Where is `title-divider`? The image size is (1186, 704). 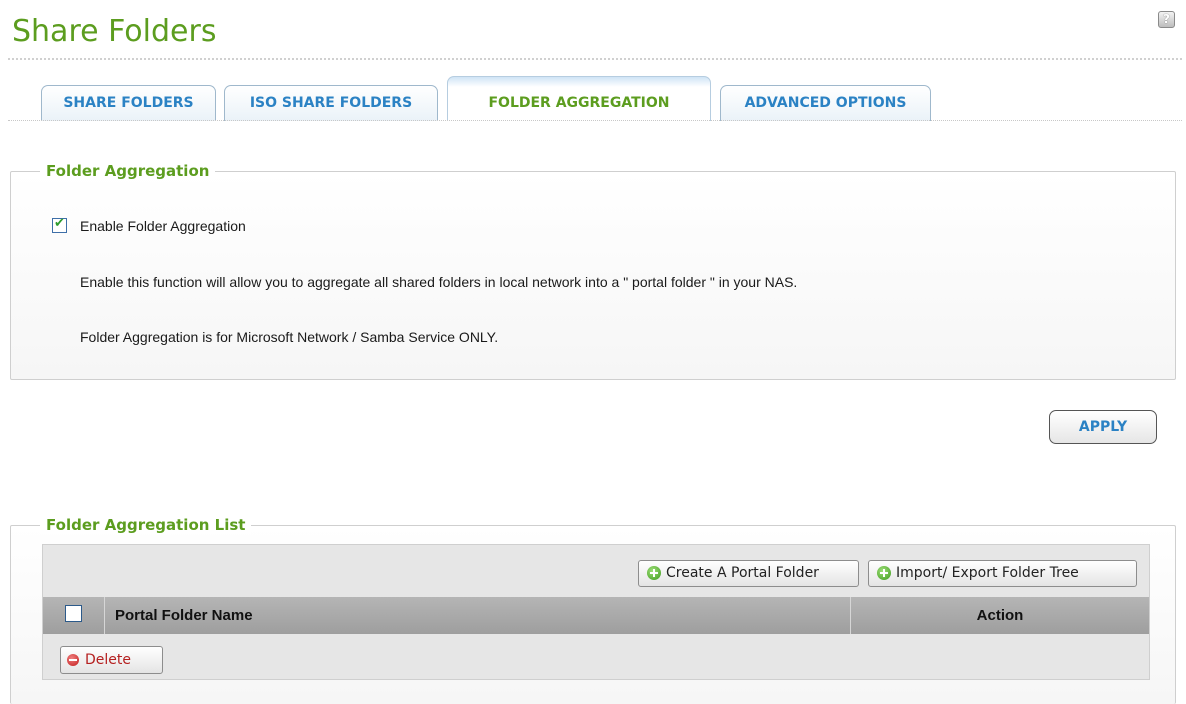 title-divider is located at coordinates (595, 59).